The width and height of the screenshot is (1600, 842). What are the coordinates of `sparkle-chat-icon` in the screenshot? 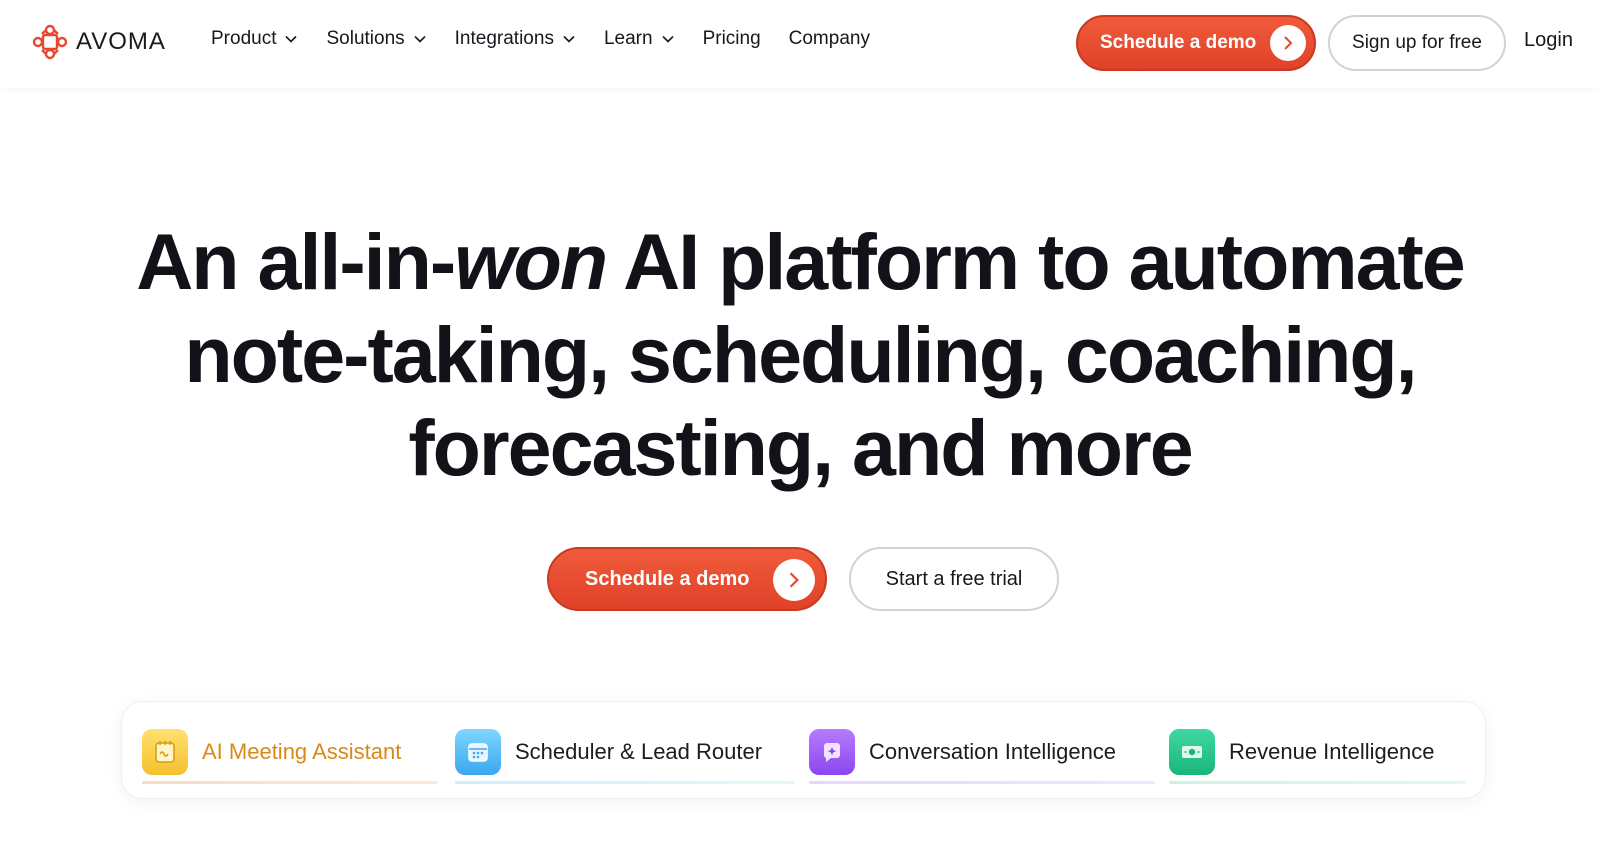 It's located at (832, 752).